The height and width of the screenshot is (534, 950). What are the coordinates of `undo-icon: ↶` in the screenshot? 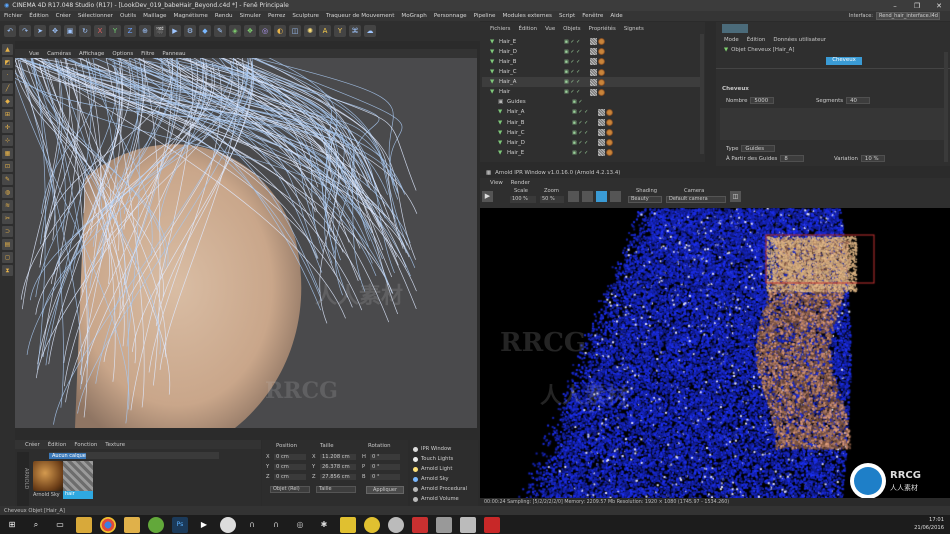 It's located at (10, 31).